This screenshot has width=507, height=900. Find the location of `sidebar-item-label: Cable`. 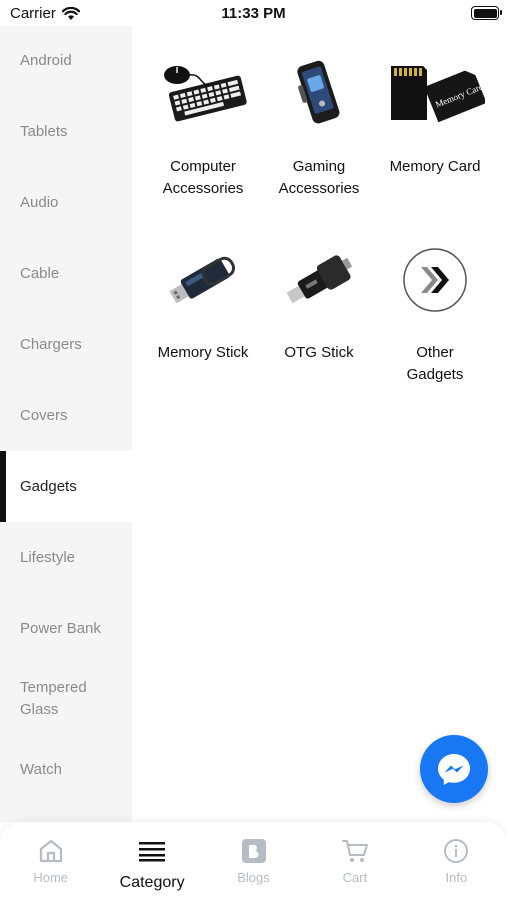

sidebar-item-label: Cable is located at coordinates (40, 274).